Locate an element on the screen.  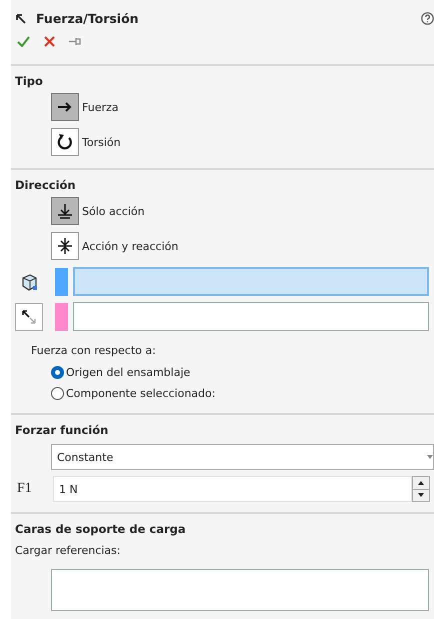
section-title: Caras de soporte de carga is located at coordinates (101, 529).